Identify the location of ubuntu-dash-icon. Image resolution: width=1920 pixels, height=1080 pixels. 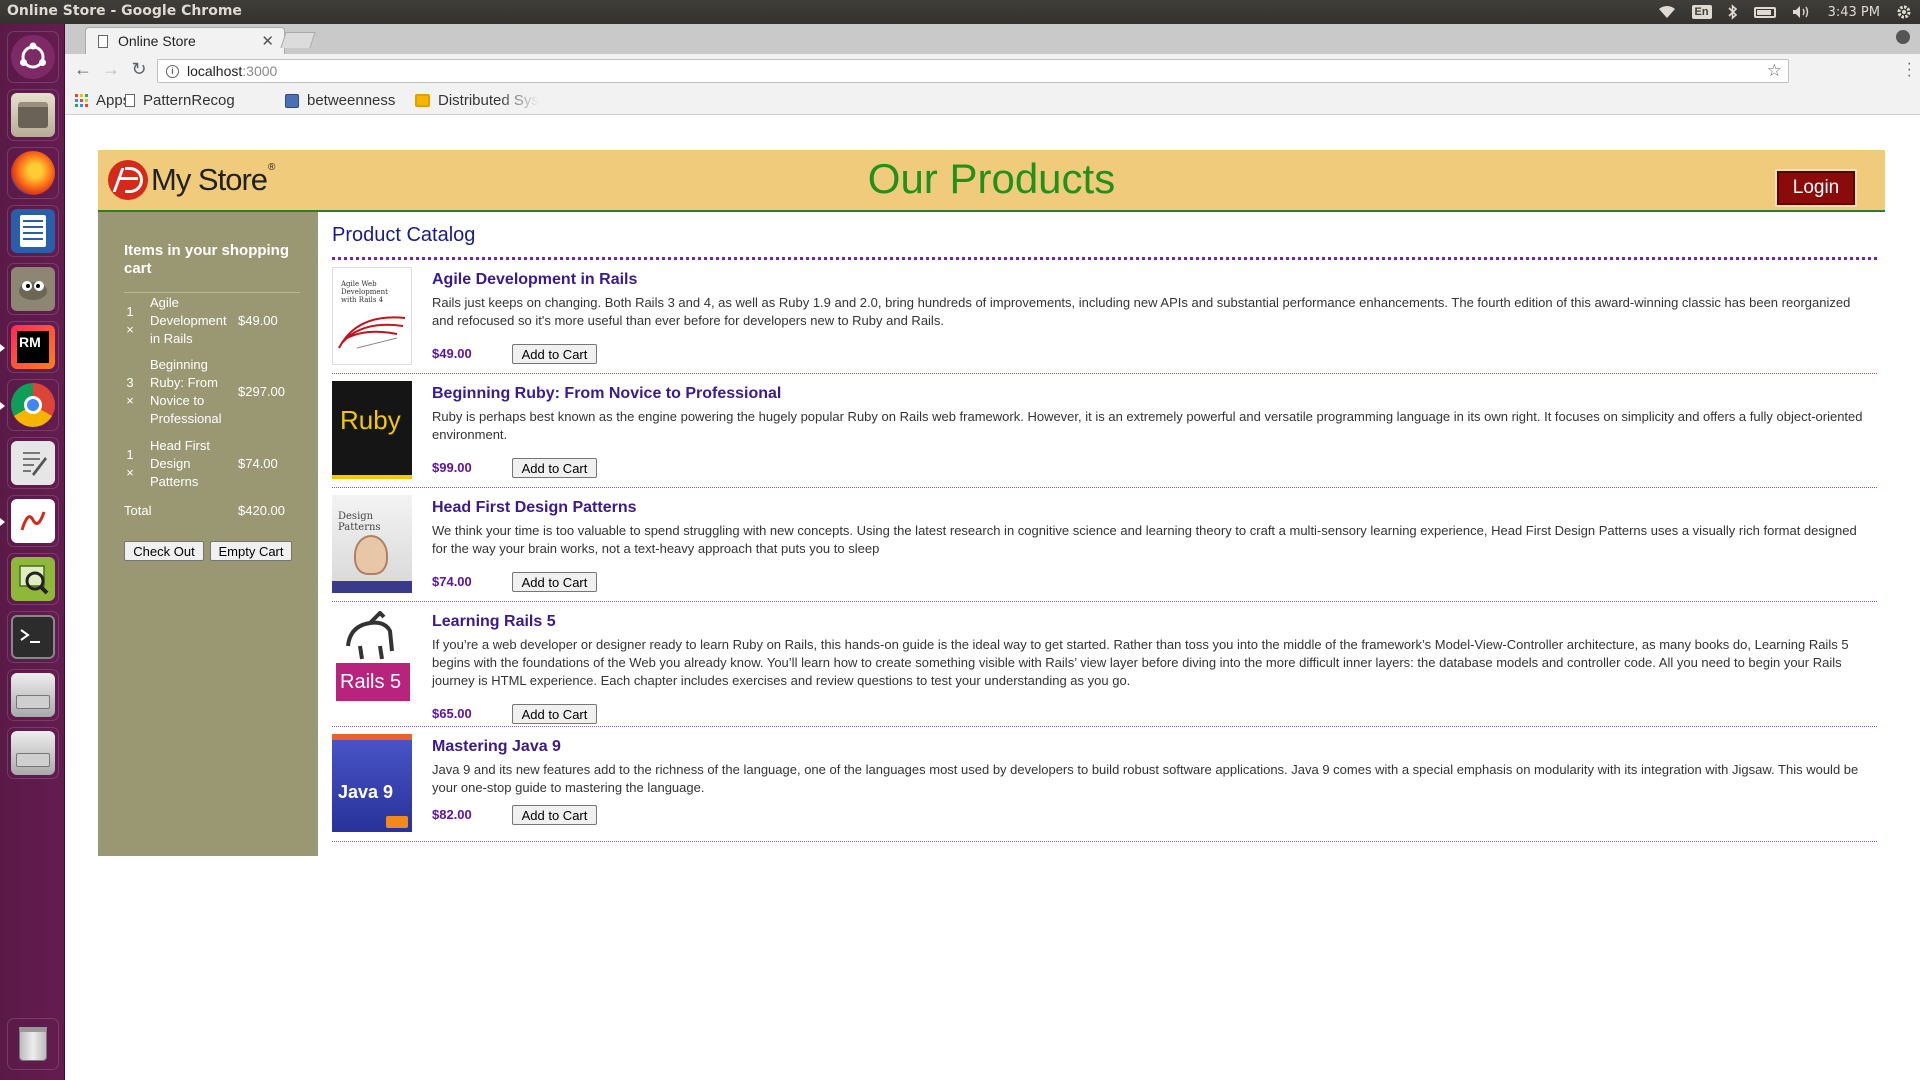
(33, 57).